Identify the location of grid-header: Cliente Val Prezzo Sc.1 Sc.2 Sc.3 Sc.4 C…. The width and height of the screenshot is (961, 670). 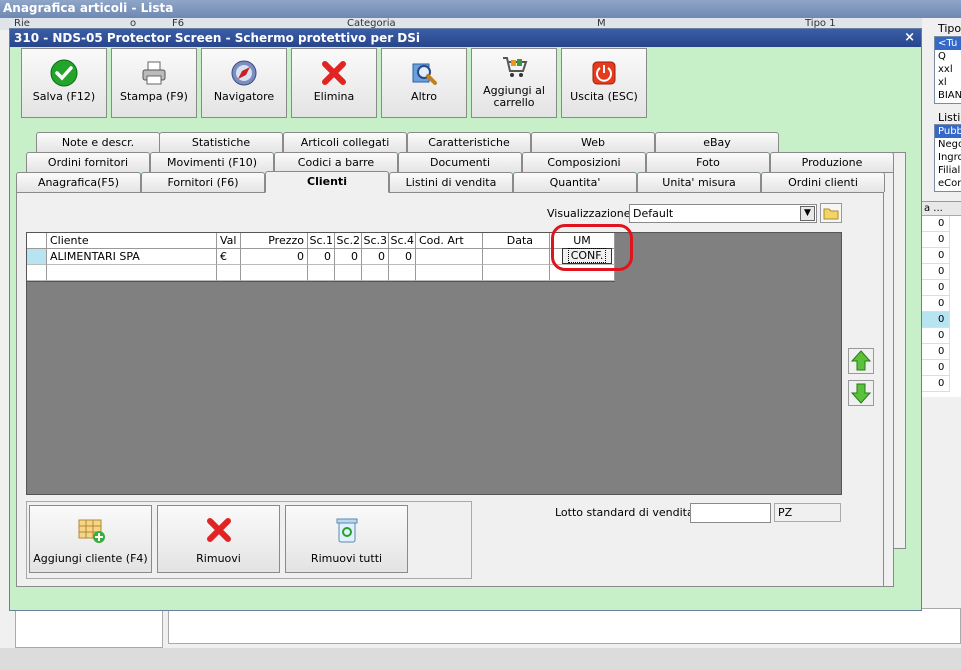
(321, 241).